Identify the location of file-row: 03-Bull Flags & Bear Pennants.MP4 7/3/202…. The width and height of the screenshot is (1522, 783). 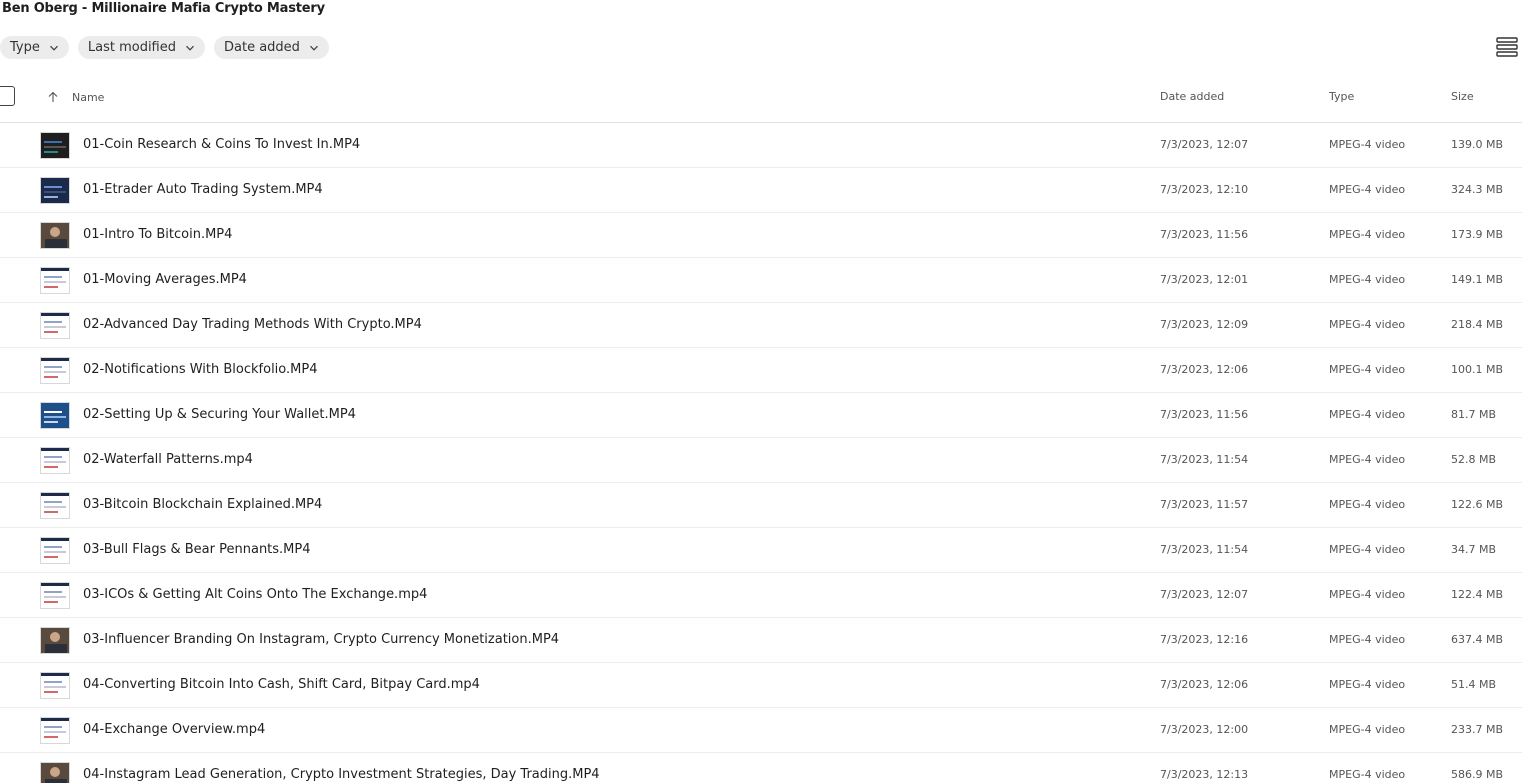
(761, 550).